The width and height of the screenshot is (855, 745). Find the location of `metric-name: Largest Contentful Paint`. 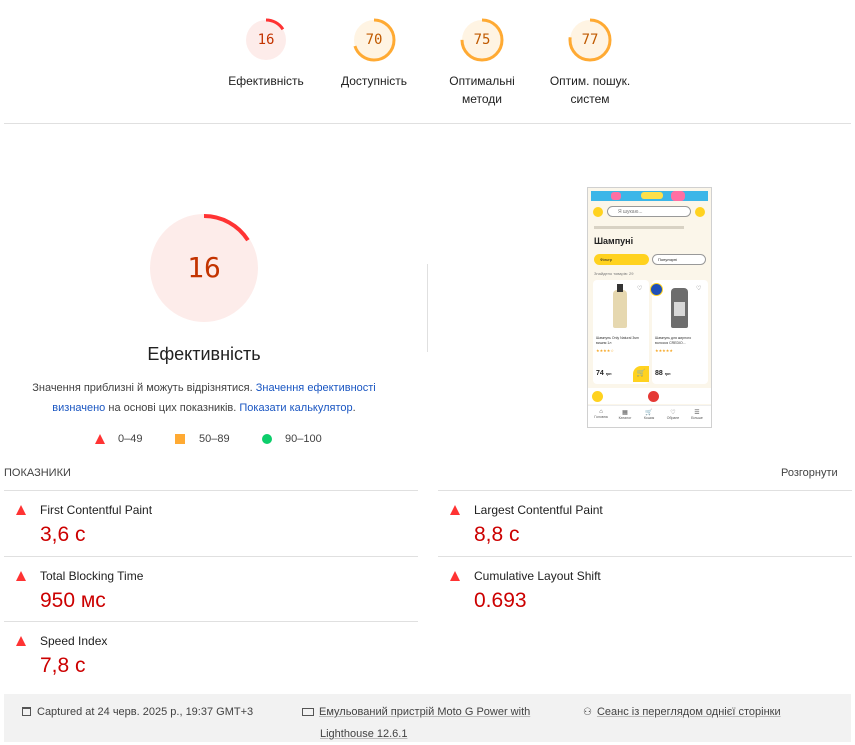

metric-name: Largest Contentful Paint is located at coordinates (538, 510).